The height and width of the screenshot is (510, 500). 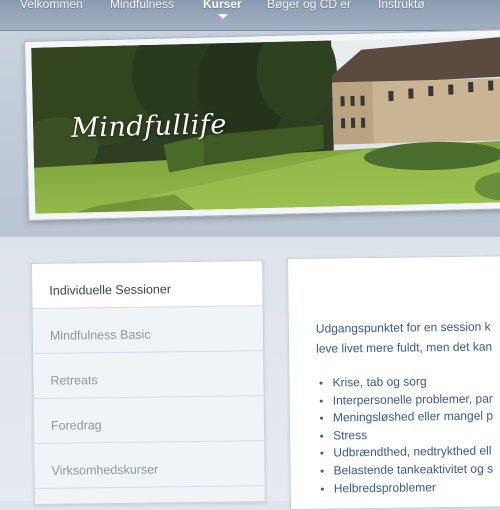 What do you see at coordinates (405, 418) in the screenshot?
I see `list-item: Meningsløshed eller mangel p` at bounding box center [405, 418].